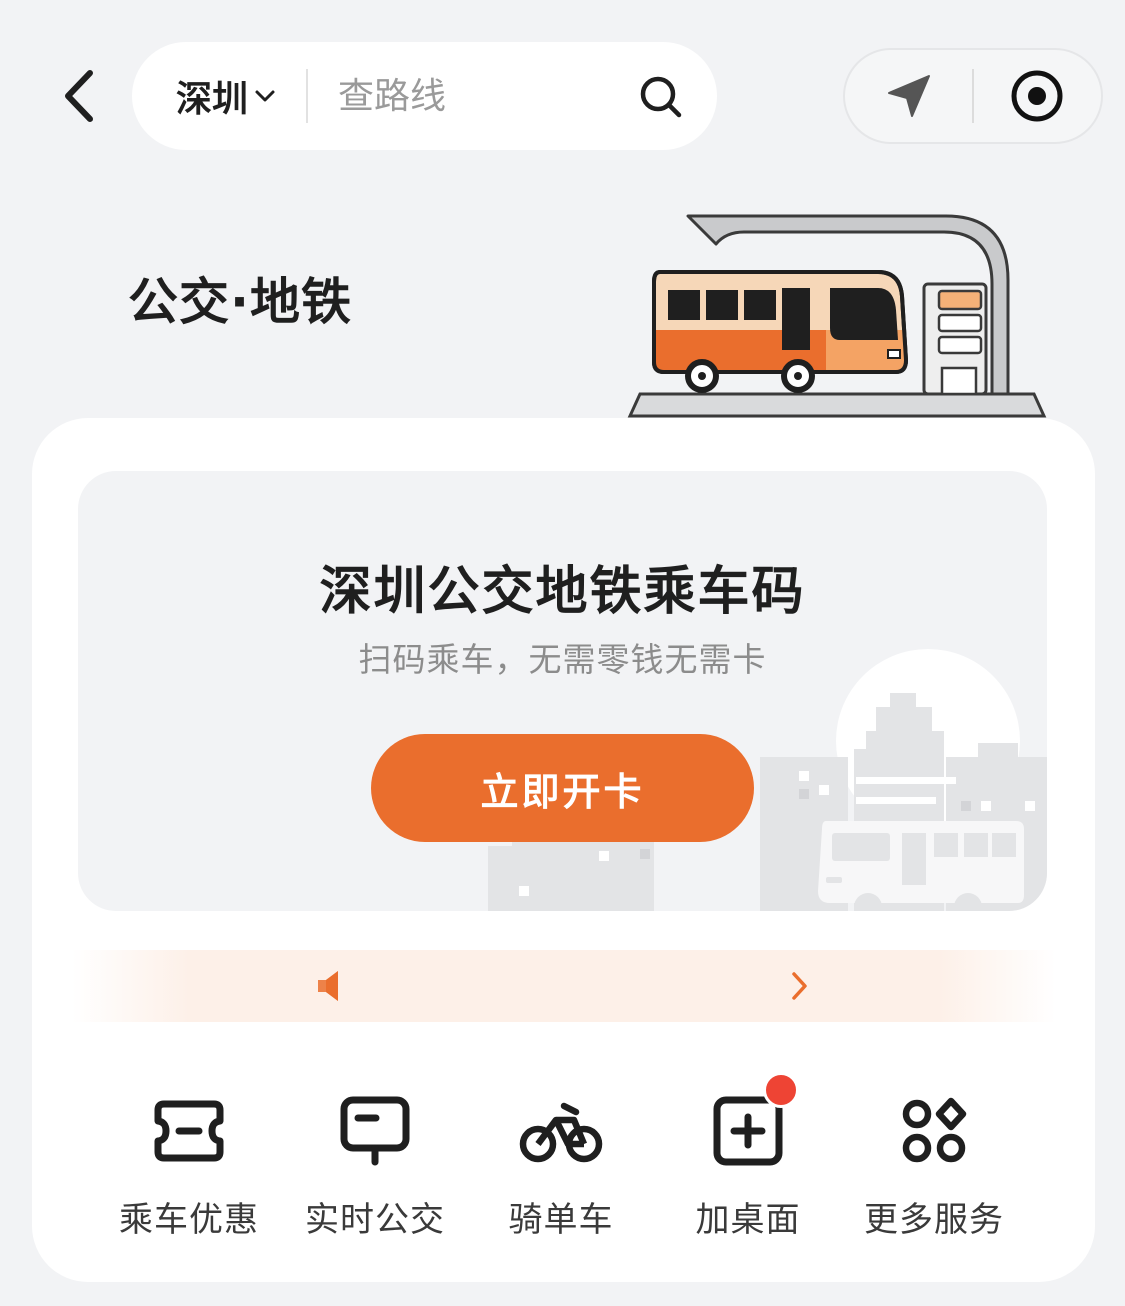 The width and height of the screenshot is (1125, 1306). I want to click on location-button, so click(908, 96).